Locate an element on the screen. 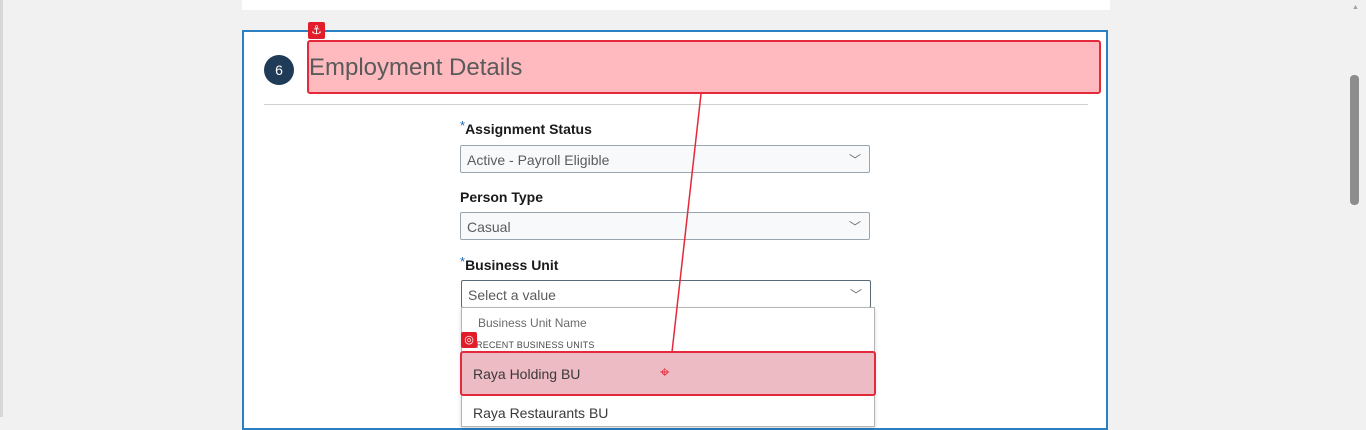 Image resolution: width=1366 pixels, height=430 pixels. crosshair-icon: ⌖ is located at coordinates (665, 372).